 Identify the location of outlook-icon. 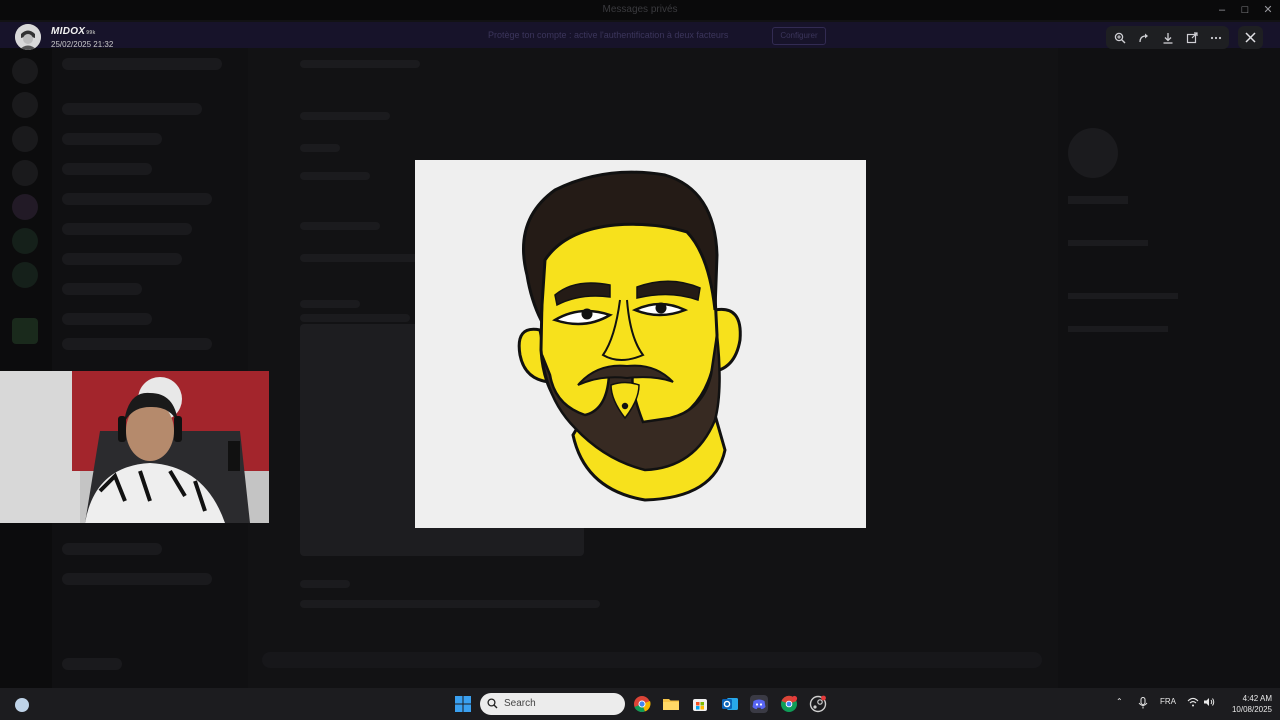
(730, 704).